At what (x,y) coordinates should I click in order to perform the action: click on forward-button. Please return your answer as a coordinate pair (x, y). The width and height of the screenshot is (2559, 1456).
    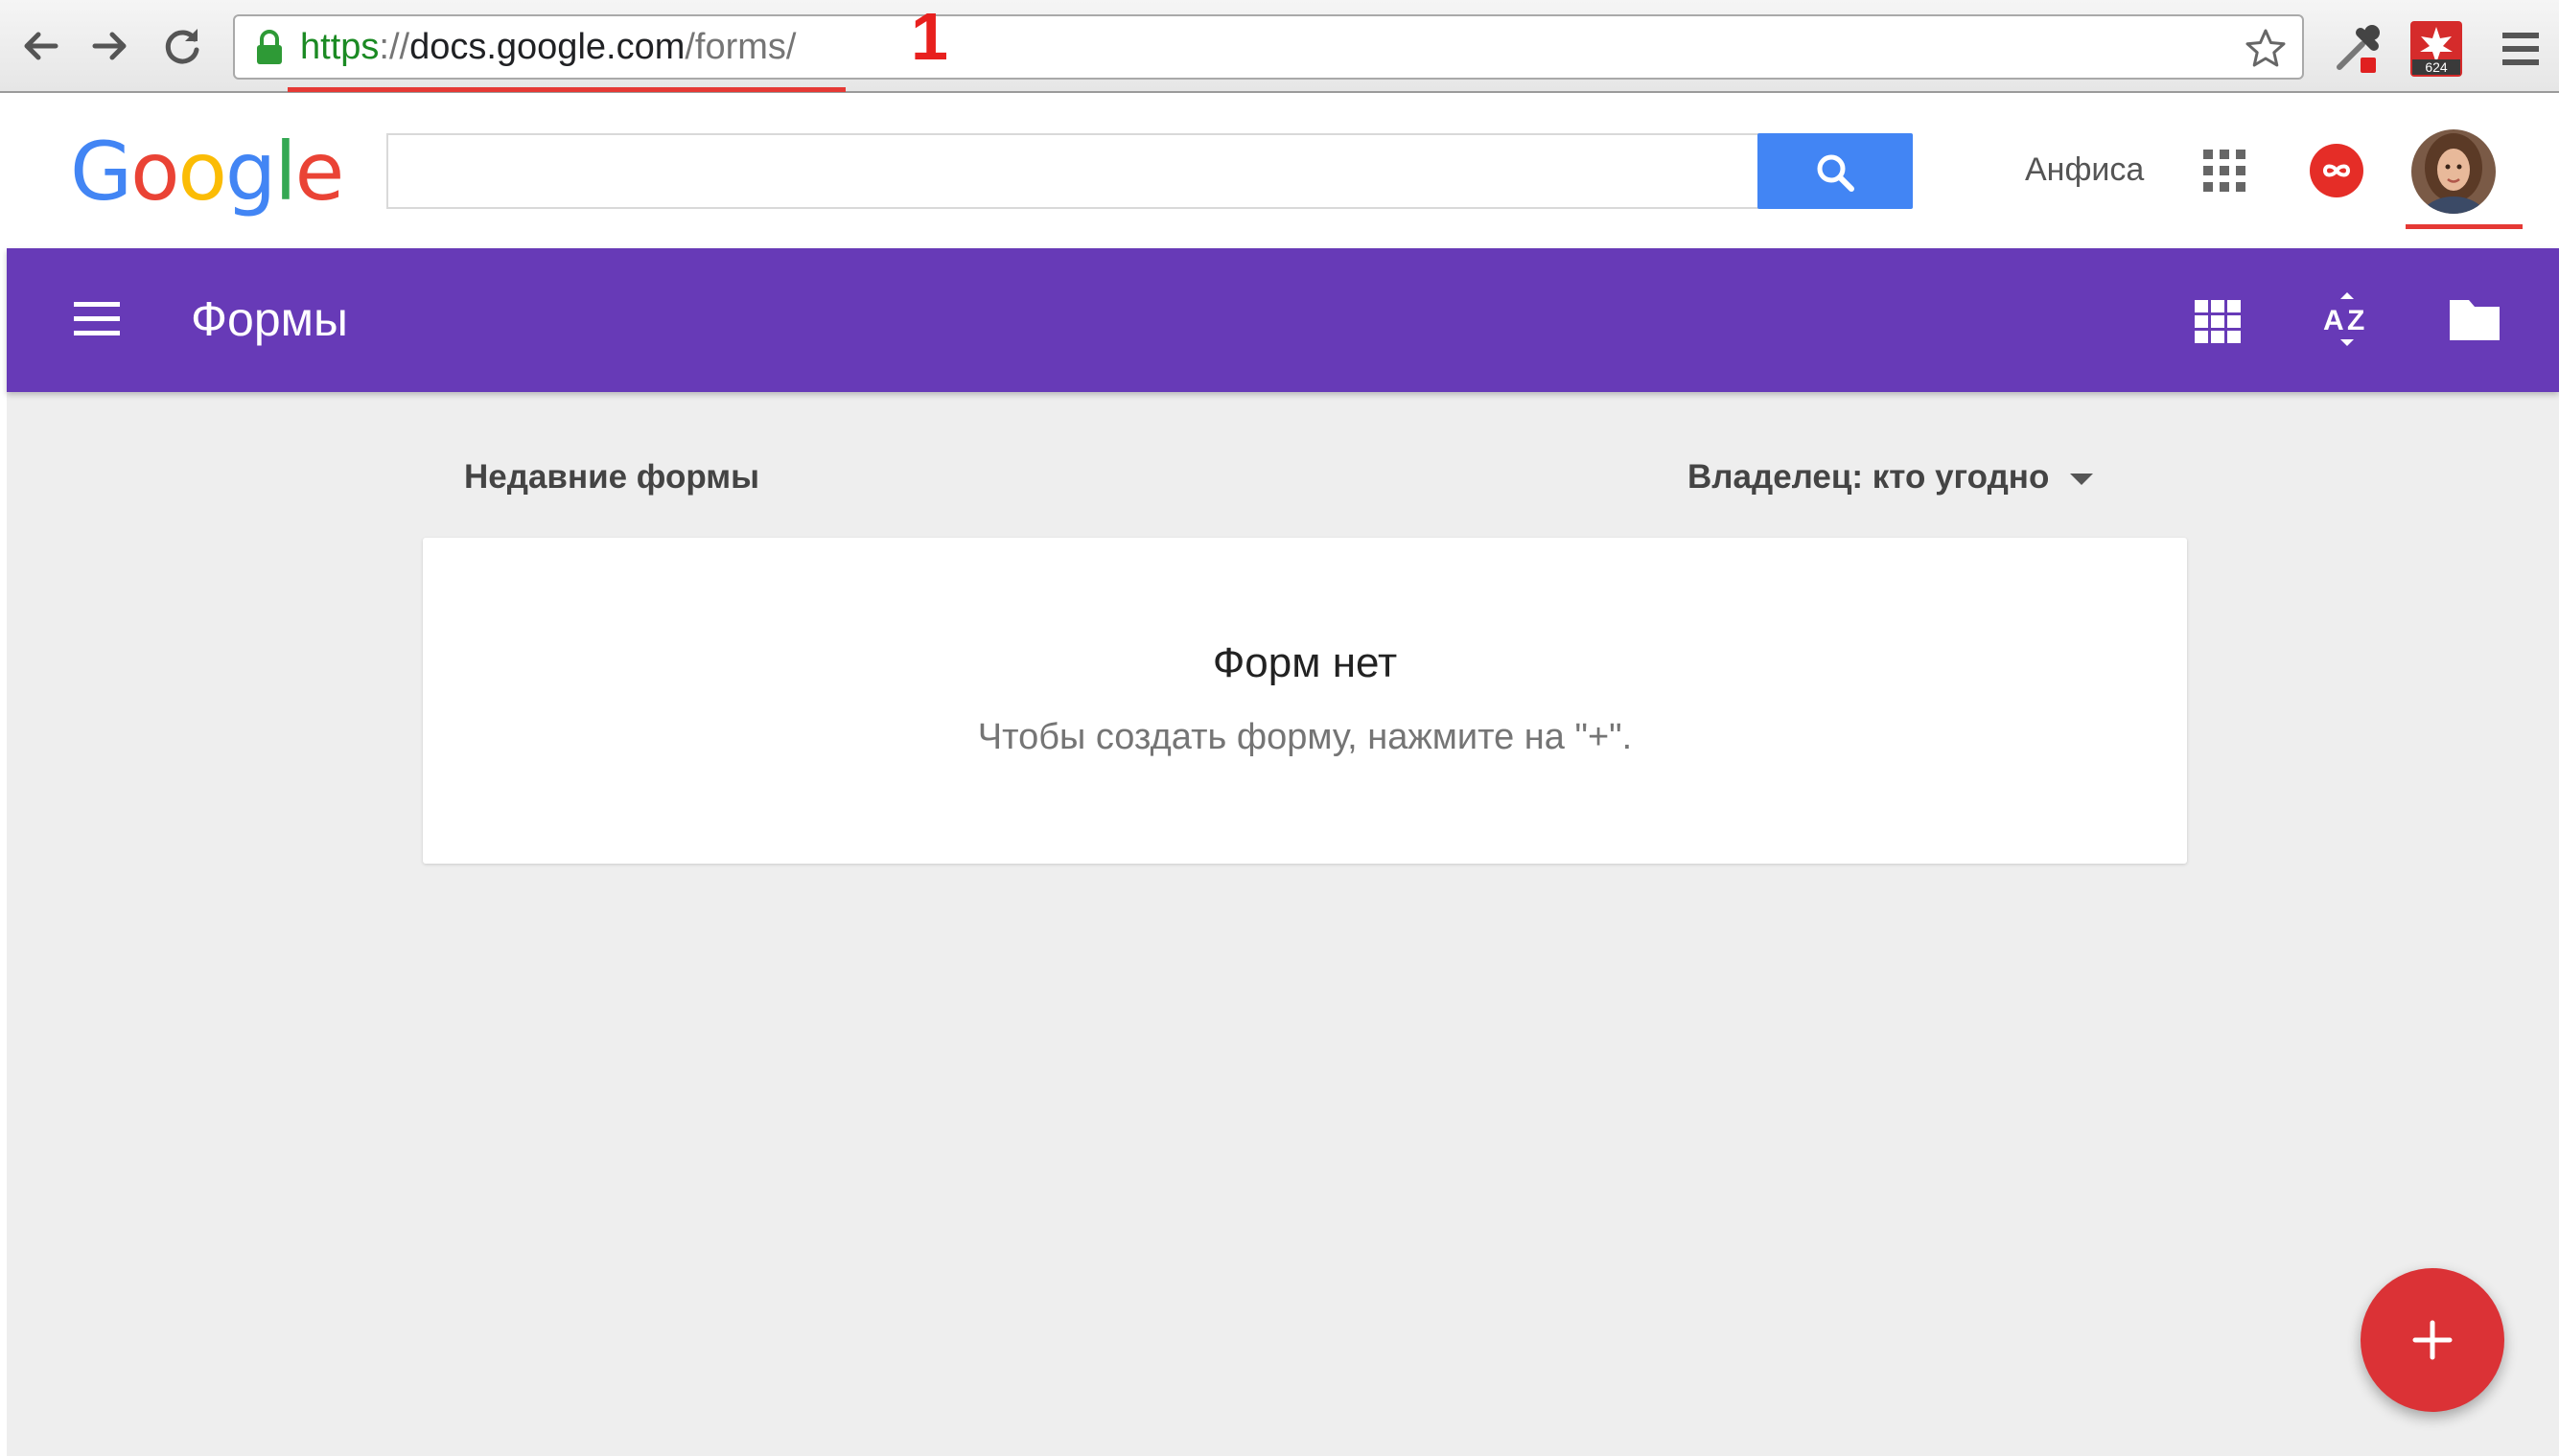
    Looking at the image, I should click on (110, 46).